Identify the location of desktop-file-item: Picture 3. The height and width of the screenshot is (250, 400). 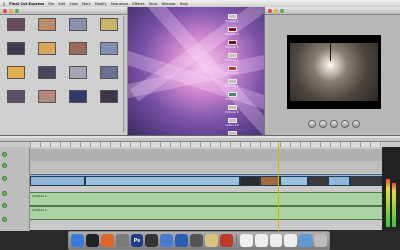
(232, 44).